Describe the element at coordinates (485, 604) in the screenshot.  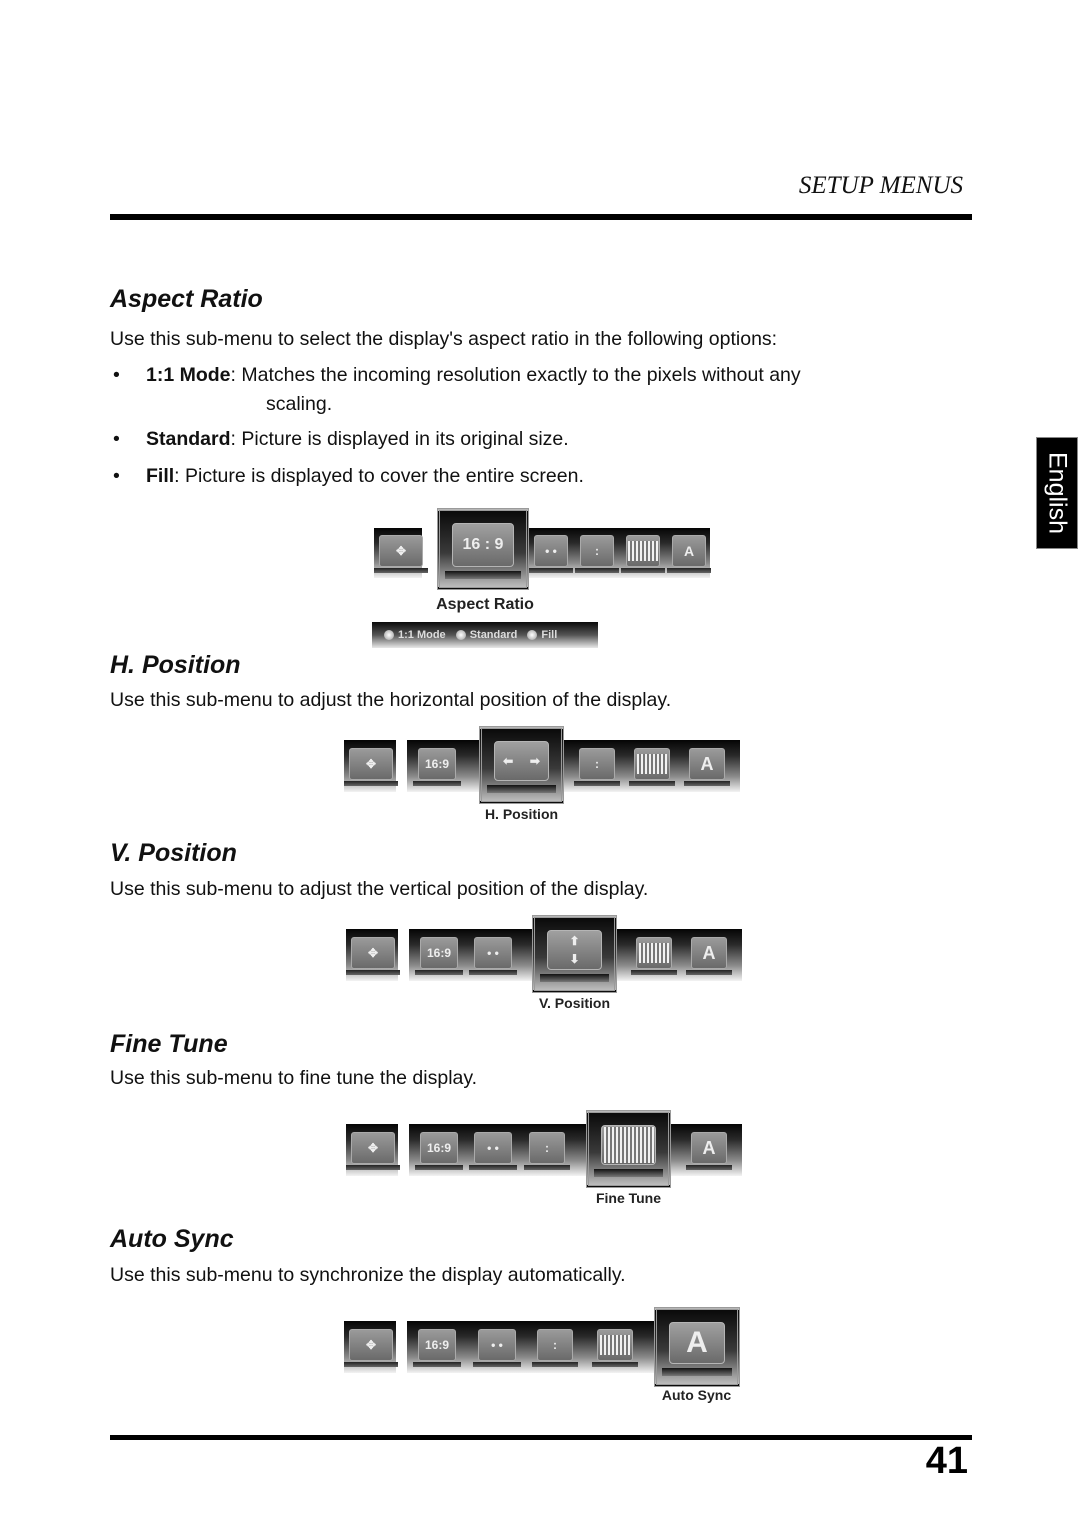
I see `osd-label: Aspect Ratio` at that location.